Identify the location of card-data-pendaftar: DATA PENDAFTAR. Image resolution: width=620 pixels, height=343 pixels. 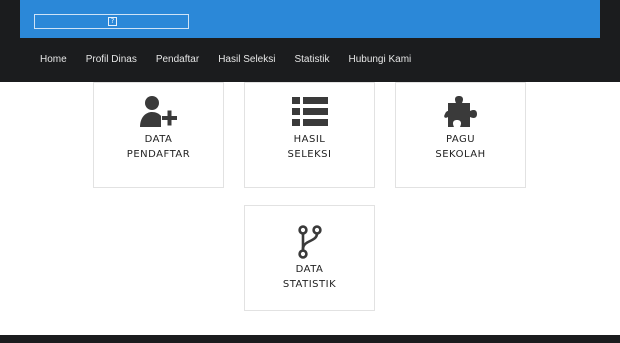
(158, 135).